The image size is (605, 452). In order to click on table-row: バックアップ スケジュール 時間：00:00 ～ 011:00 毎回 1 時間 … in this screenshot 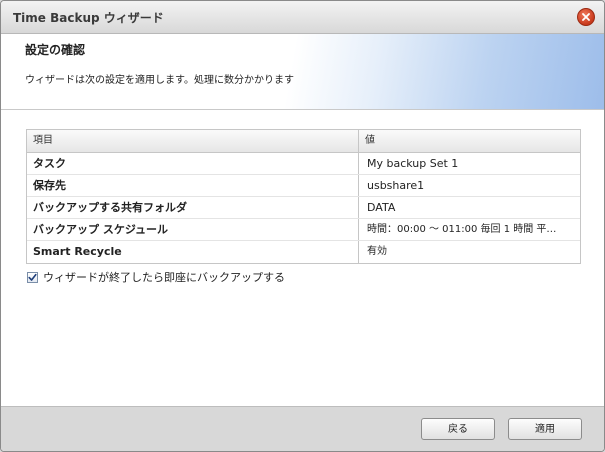, I will do `click(303, 230)`.